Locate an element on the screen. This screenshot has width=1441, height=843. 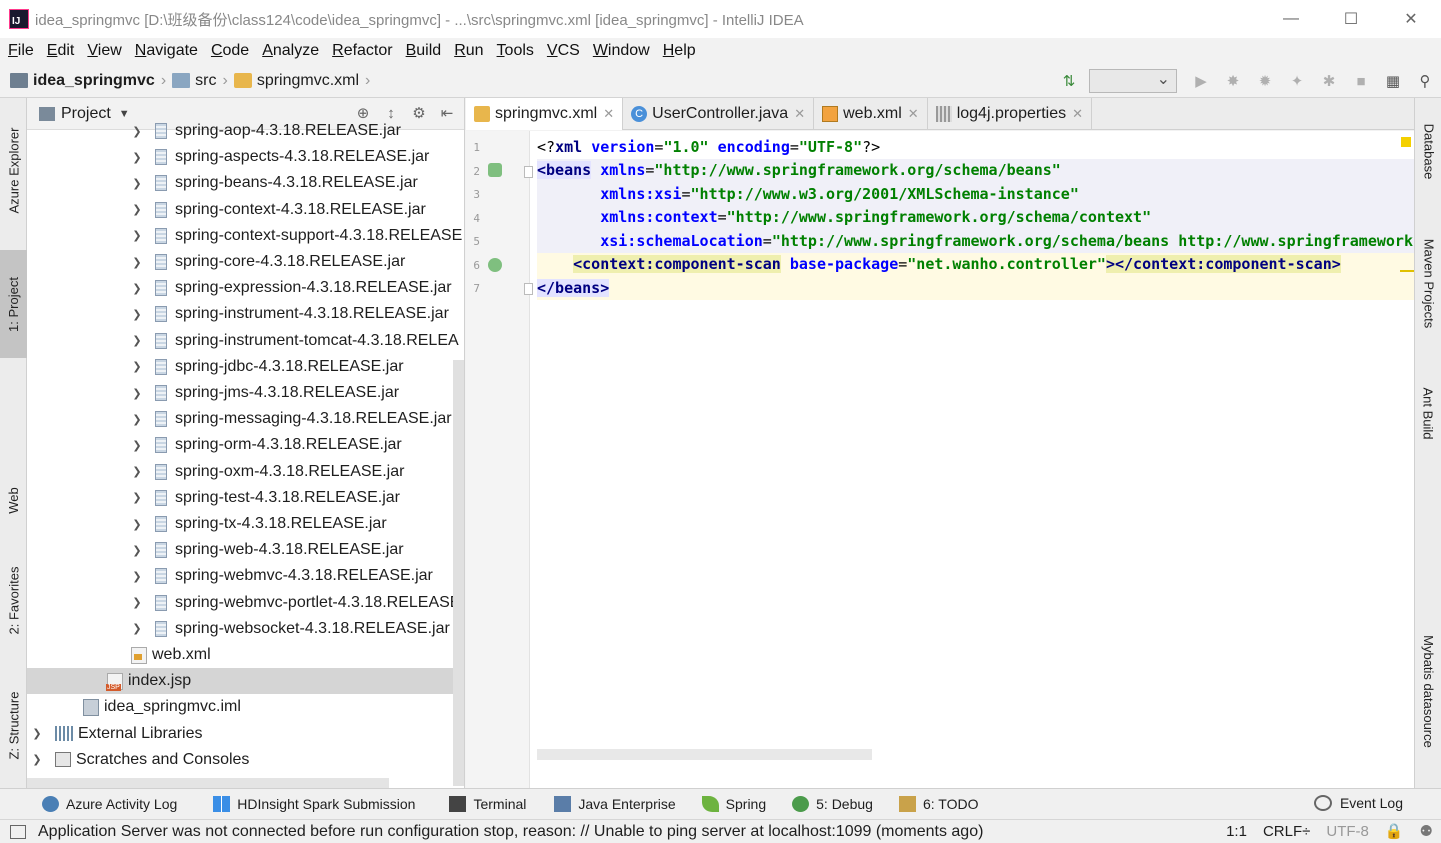
project-structure-icon: ▦ is located at coordinates (1393, 81).